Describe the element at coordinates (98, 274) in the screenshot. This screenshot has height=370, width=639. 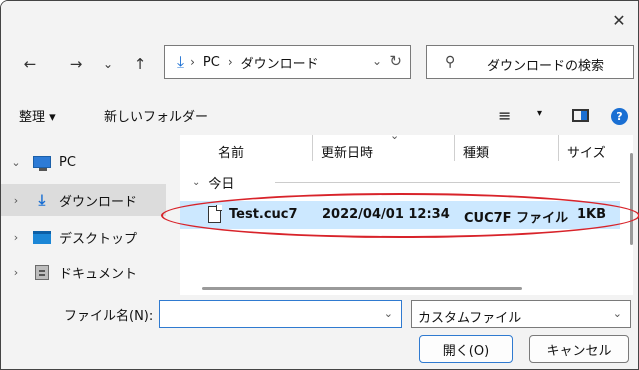
I see `sidebar-item-label: ドキュメント` at that location.